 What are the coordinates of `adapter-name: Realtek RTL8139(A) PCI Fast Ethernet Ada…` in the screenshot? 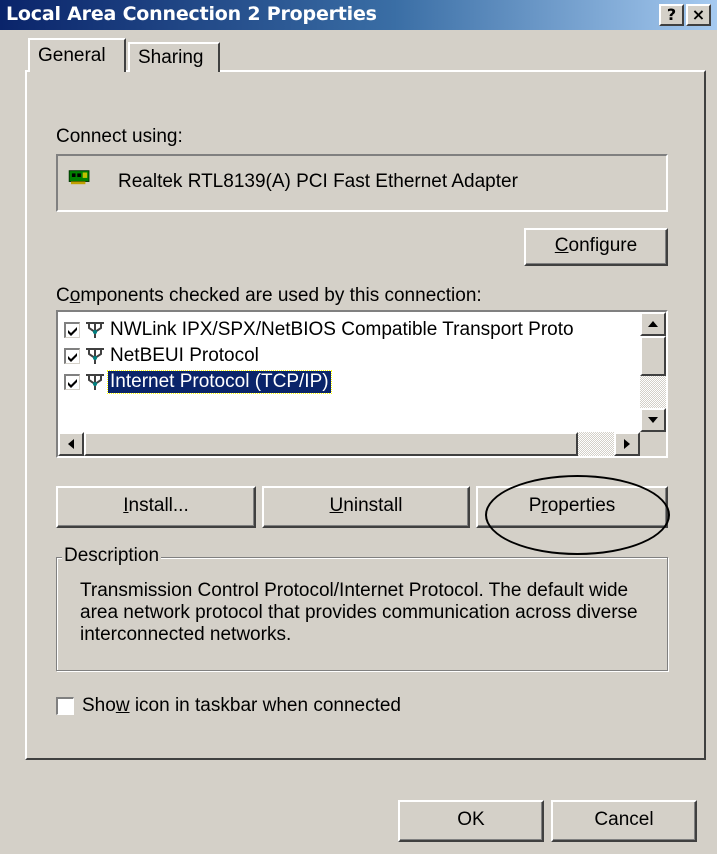 It's located at (318, 181).